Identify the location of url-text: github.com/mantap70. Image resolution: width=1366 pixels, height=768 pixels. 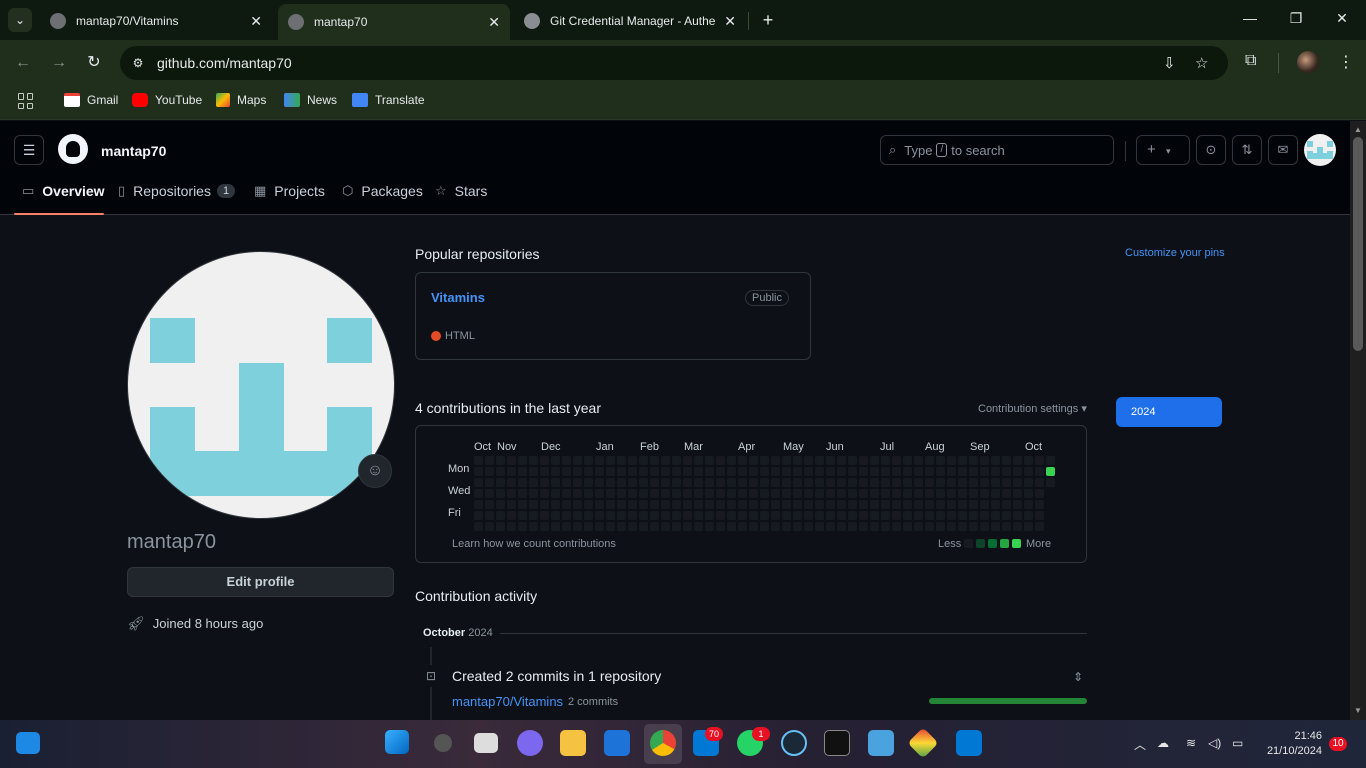
(224, 63).